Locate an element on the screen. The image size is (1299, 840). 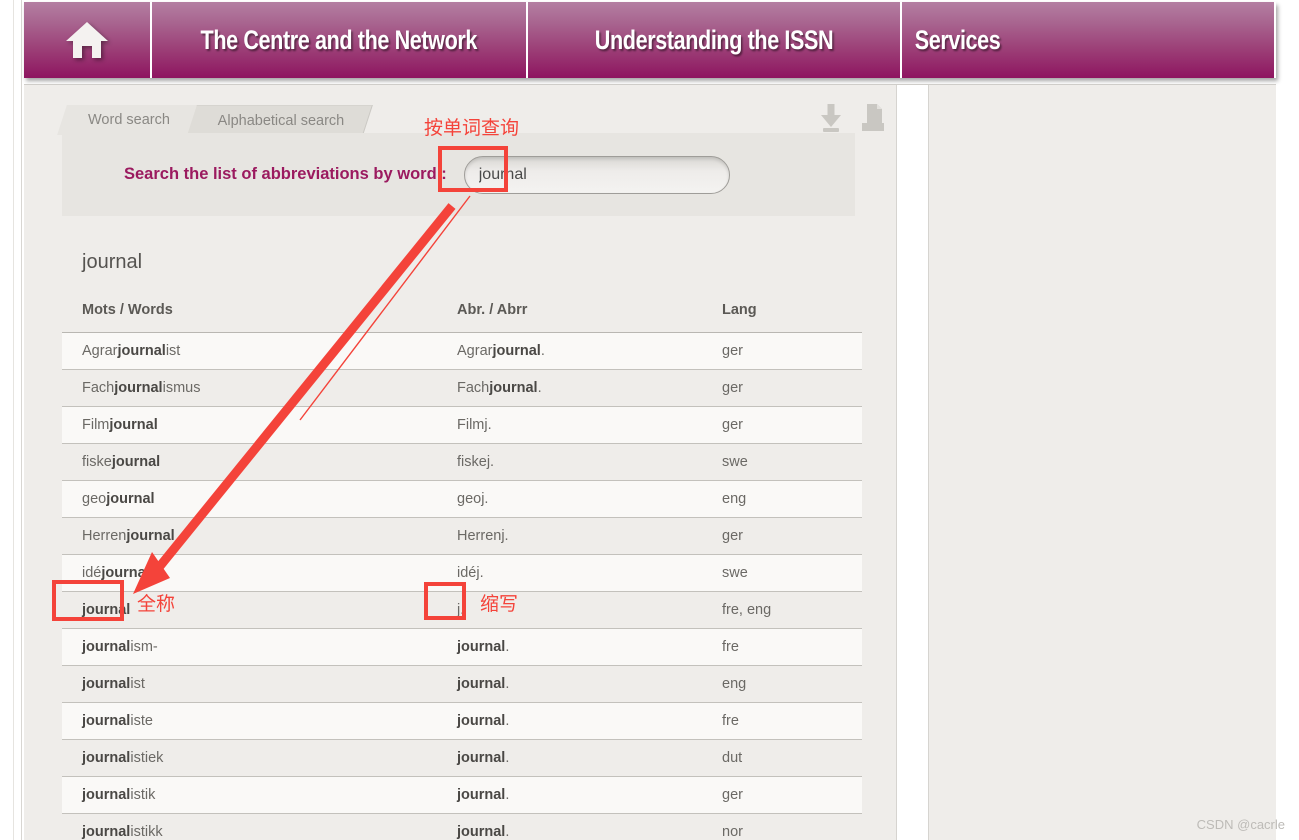
table-row: Filmjournal Filmj. ger is located at coordinates (462, 425).